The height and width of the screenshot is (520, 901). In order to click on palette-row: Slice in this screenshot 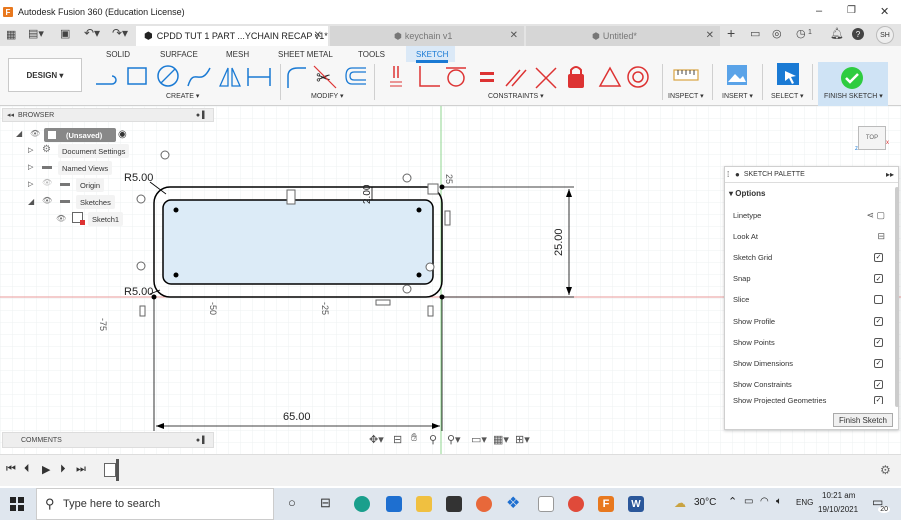, I will do `click(808, 300)`.